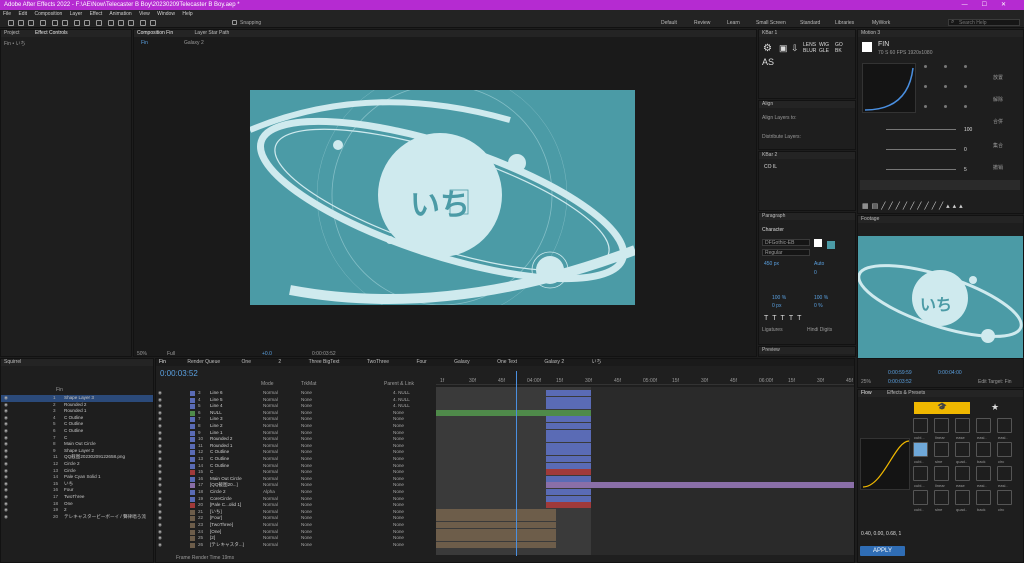 This screenshot has height=563, width=1024. Describe the element at coordinates (187, 14) in the screenshot. I see `menu-help: Help` at that location.